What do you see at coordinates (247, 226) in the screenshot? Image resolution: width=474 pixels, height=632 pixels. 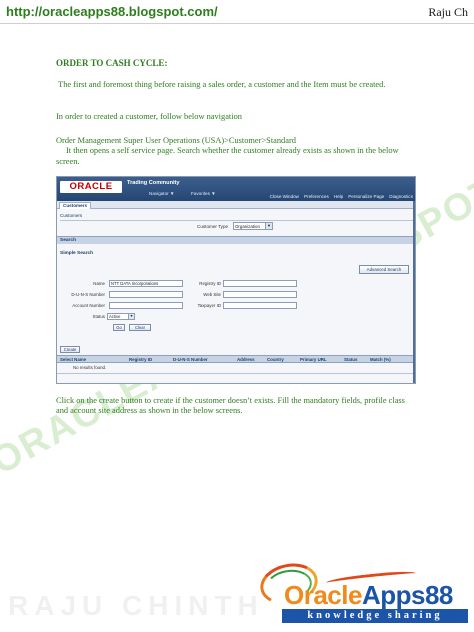 I see `customer-type-value: Organization` at bounding box center [247, 226].